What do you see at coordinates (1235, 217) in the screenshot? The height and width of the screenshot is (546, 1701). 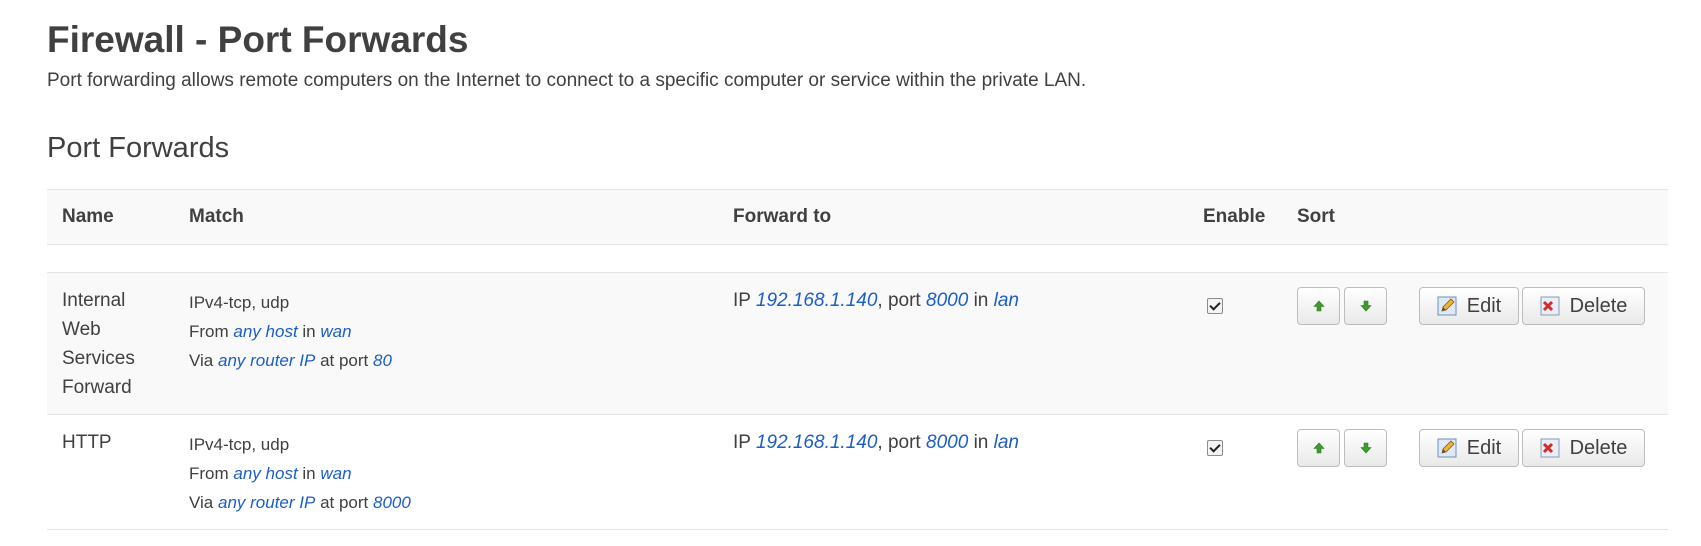 I see `column-header-enable: Enable` at bounding box center [1235, 217].